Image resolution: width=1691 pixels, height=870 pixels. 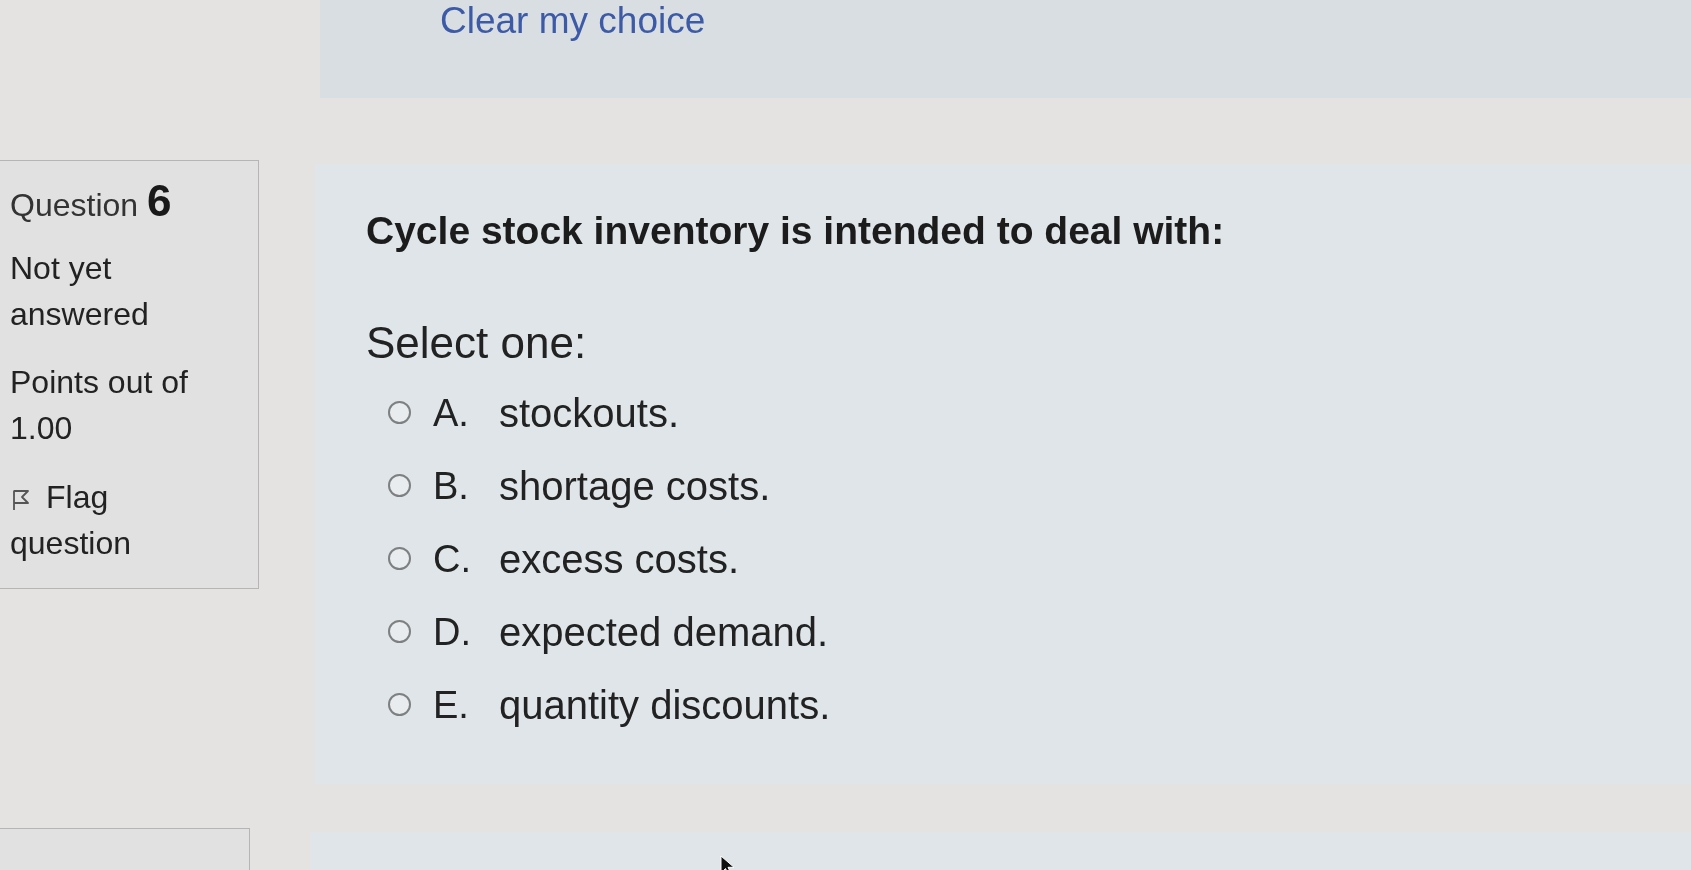 I want to click on question-text: Cycle stock inventory is intended to deal with:, so click(x=795, y=231).